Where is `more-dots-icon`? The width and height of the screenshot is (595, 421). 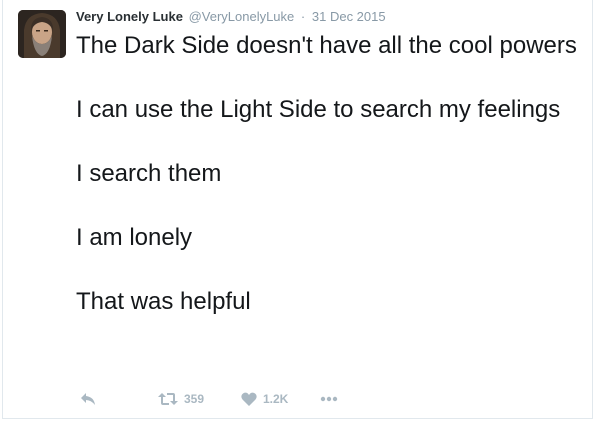 more-dots-icon is located at coordinates (329, 399).